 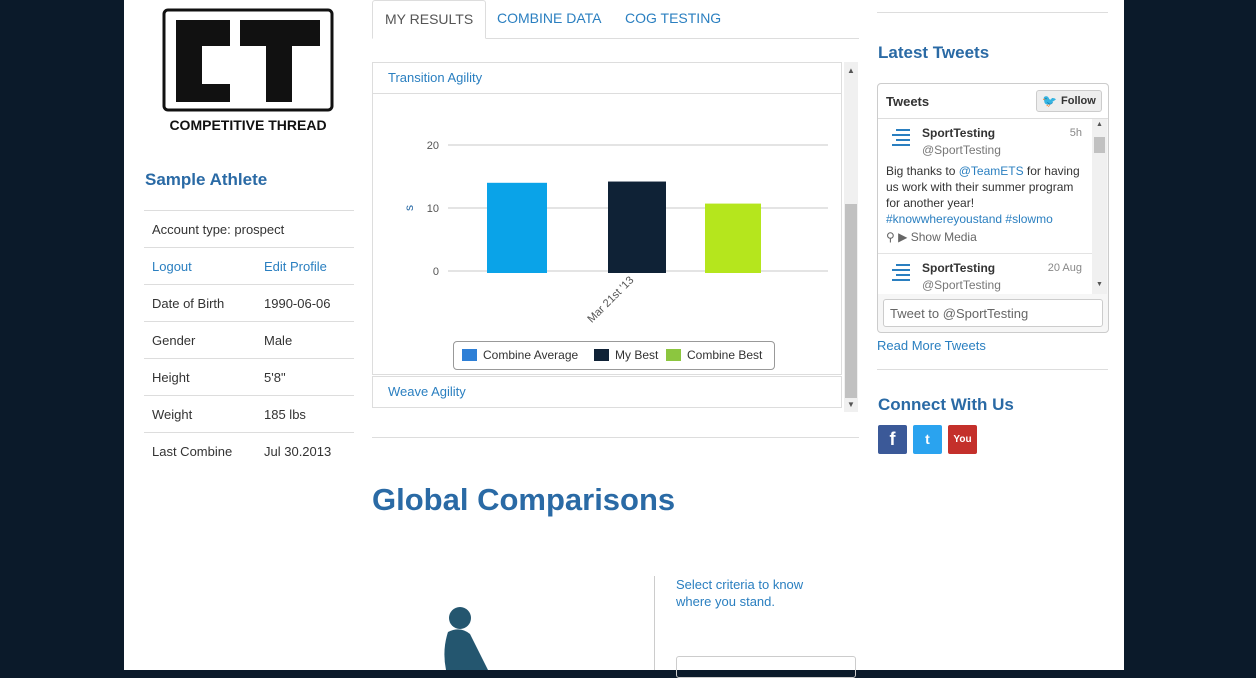 What do you see at coordinates (433, 209) in the screenshot?
I see `y-tick-label: 10` at bounding box center [433, 209].